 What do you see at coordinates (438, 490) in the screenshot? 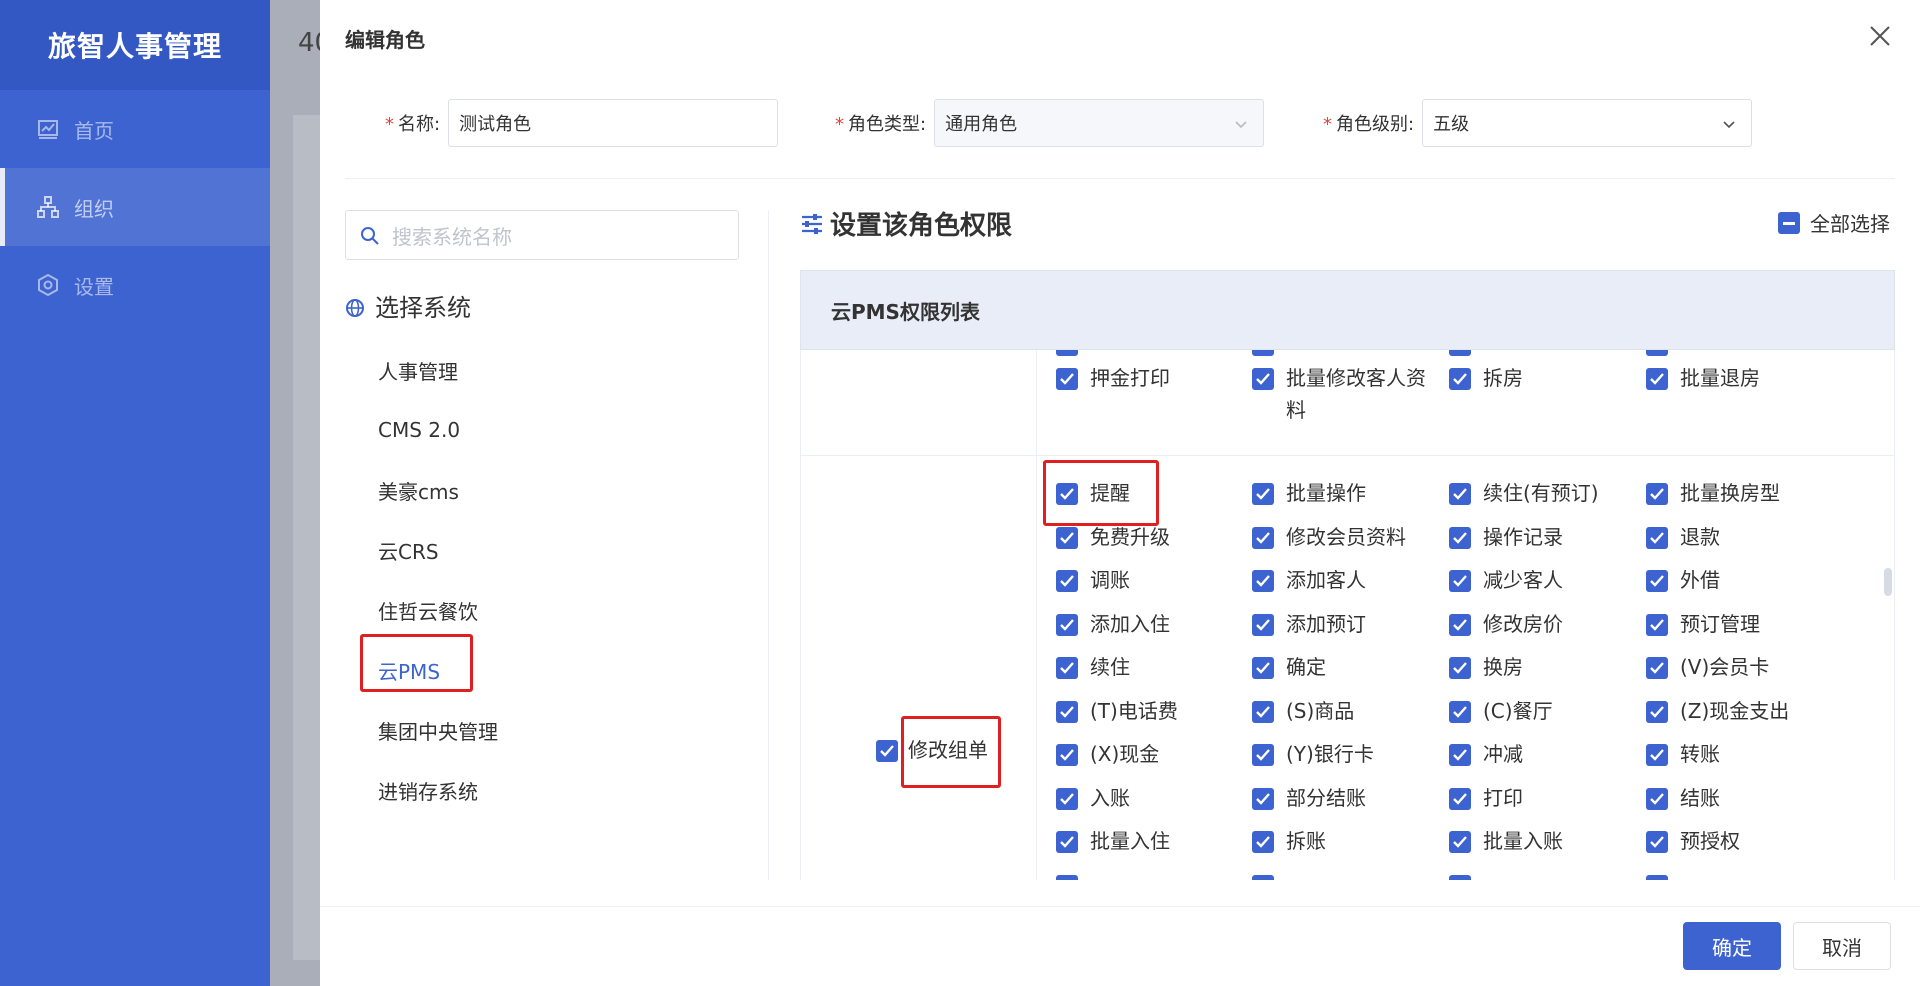
I see `system-item: 美豪cms` at bounding box center [438, 490].